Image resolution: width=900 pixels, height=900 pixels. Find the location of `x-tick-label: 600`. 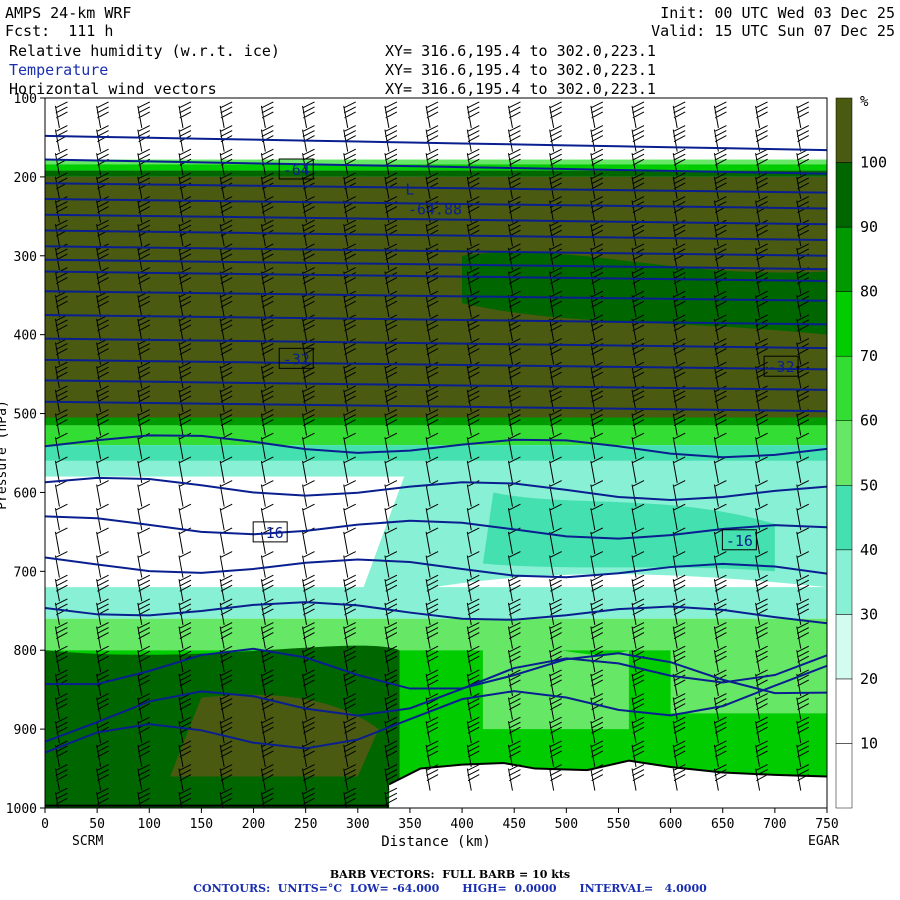

x-tick-label: 600 is located at coordinates (670, 824).